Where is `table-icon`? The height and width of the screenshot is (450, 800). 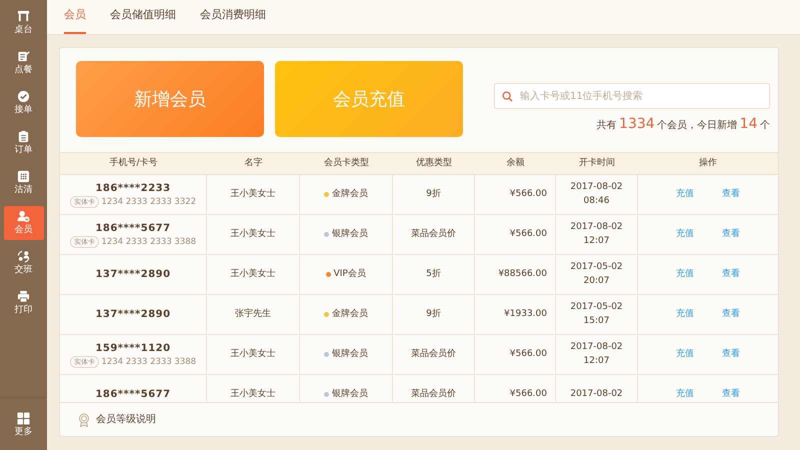 table-icon is located at coordinates (23, 16).